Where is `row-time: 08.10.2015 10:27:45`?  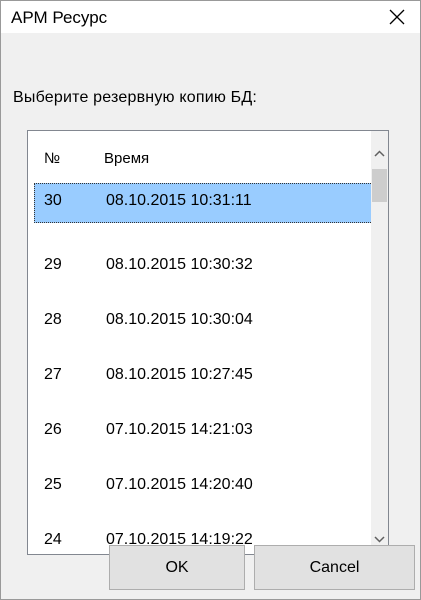
row-time: 08.10.2015 10:27:45 is located at coordinates (179, 374).